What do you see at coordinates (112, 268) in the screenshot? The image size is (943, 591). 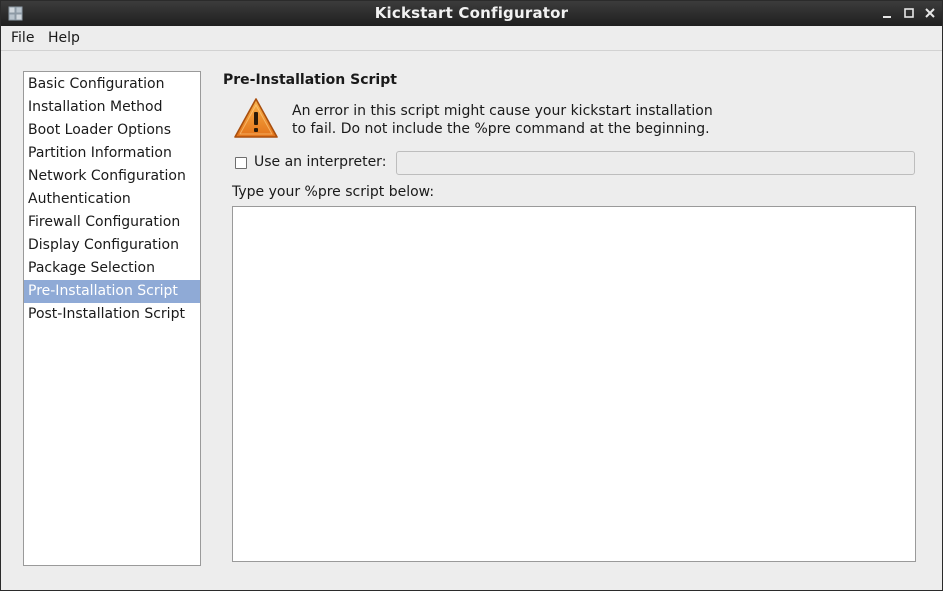 I see `sidebar-item-package-selection: Package Selection` at bounding box center [112, 268].